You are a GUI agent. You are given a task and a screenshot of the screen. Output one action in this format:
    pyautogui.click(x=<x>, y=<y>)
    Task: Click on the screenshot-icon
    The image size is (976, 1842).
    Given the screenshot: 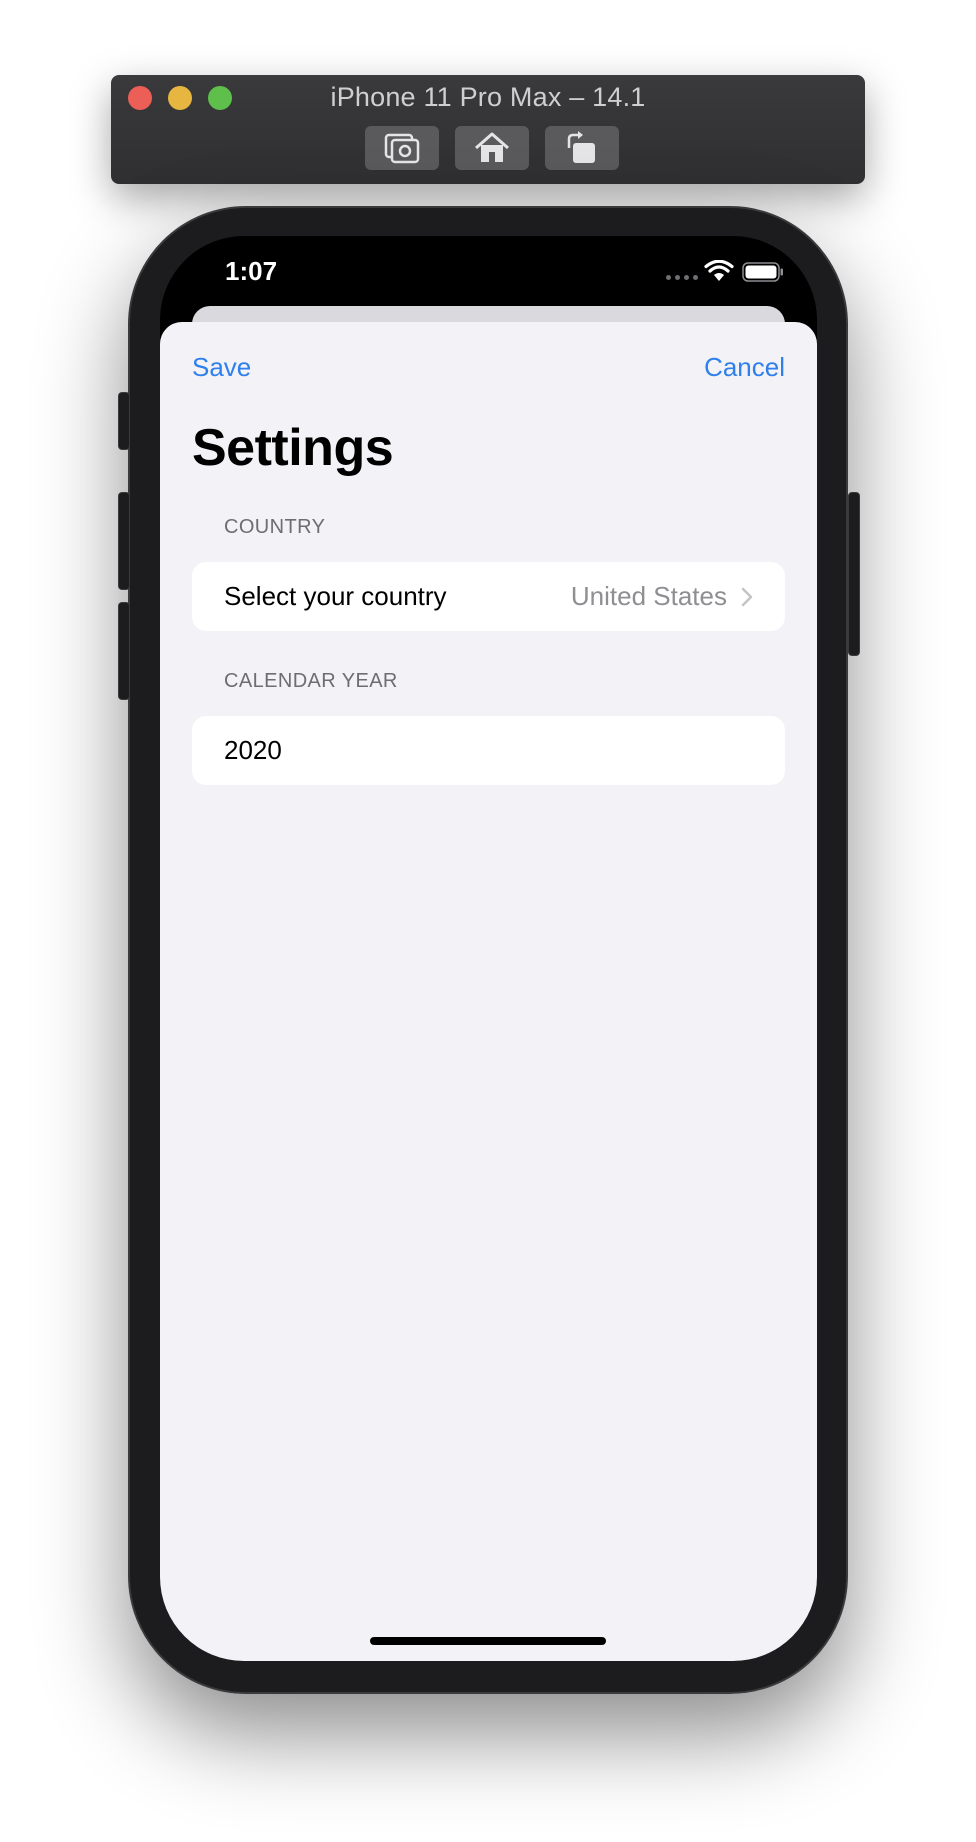 What is the action you would take?
    pyautogui.click(x=402, y=148)
    